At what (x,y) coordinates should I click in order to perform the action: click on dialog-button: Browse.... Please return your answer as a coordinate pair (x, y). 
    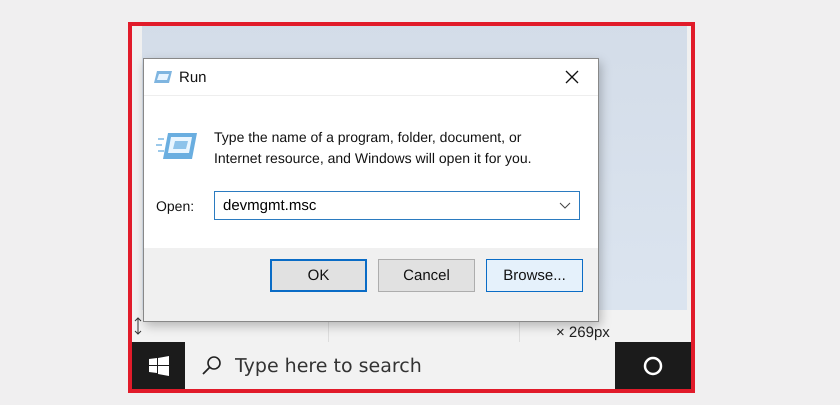
    Looking at the image, I should click on (534, 275).